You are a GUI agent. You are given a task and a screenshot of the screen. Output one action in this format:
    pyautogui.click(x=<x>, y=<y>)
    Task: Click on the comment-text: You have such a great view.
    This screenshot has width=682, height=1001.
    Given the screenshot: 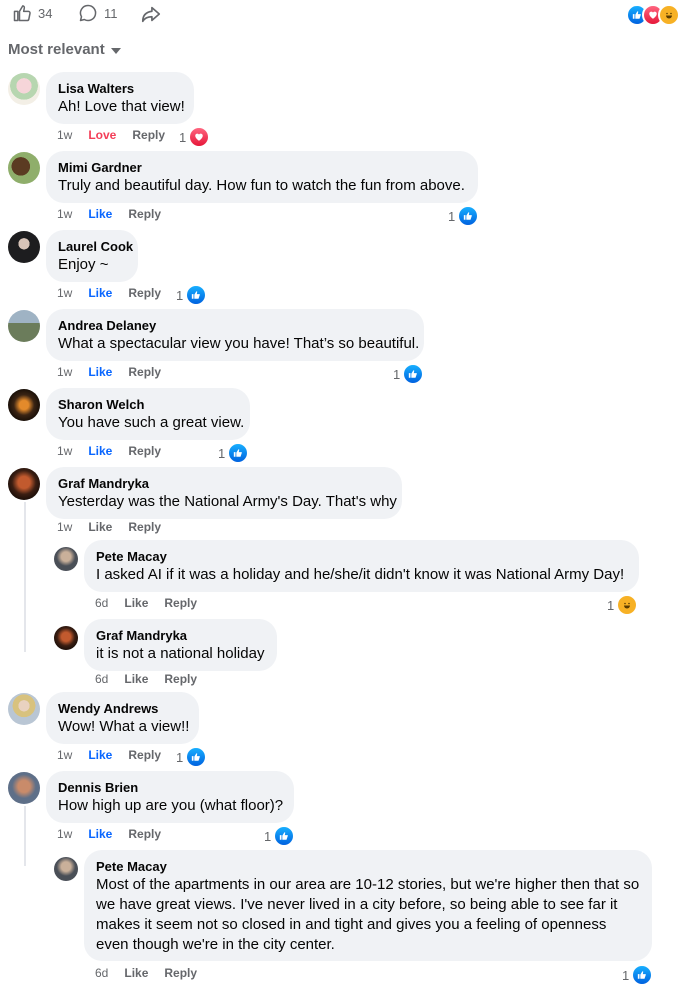 What is the action you would take?
    pyautogui.click(x=151, y=422)
    